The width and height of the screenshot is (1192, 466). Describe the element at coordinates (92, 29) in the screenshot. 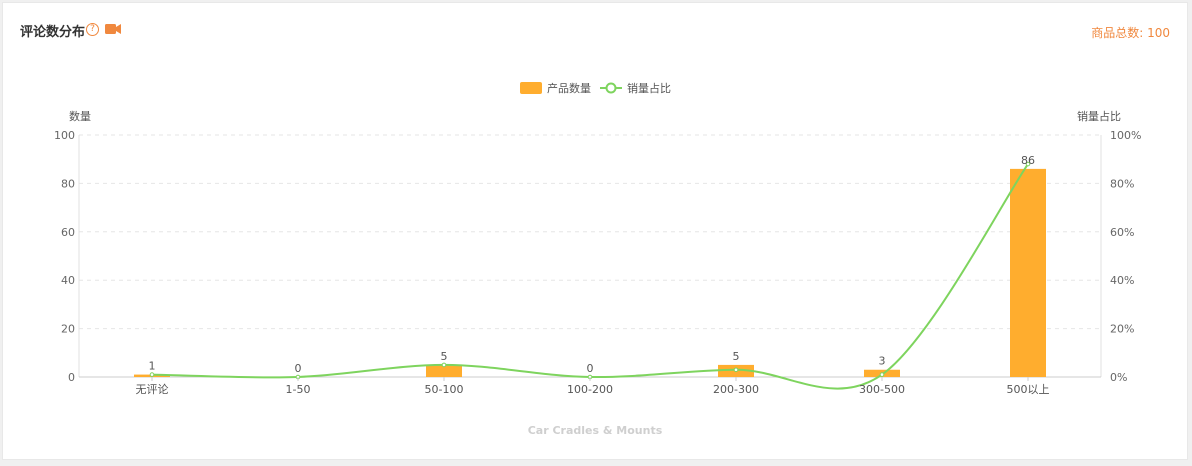

I see `question-circle-icon: ?` at that location.